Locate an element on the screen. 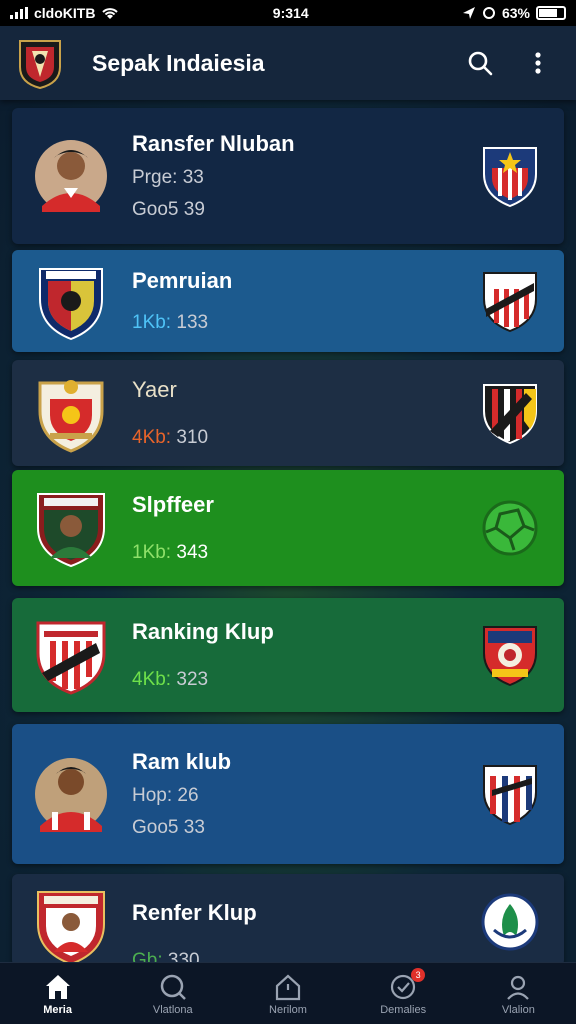 This screenshot has height=1024, width=576. status-left: cldoKITB is located at coordinates (64, 13).